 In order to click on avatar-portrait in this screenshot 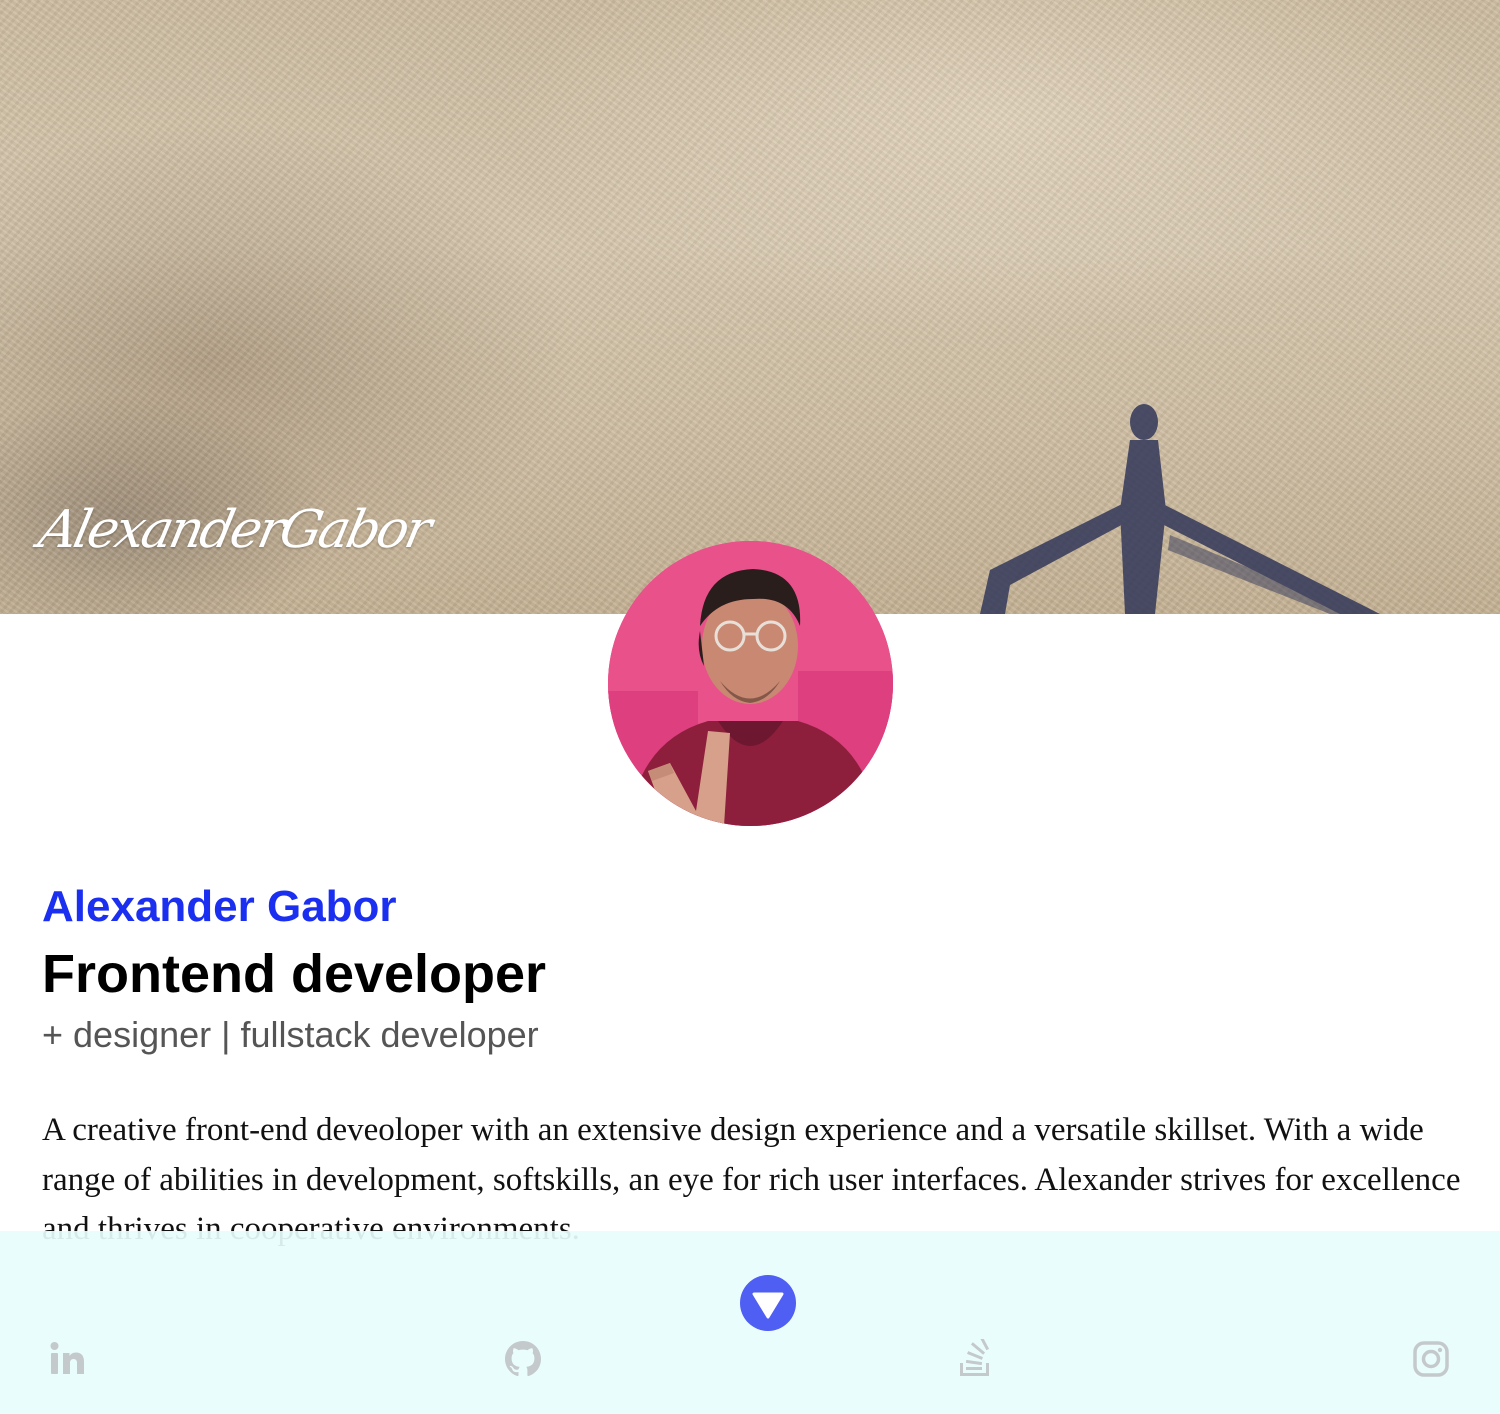, I will do `click(750, 683)`.